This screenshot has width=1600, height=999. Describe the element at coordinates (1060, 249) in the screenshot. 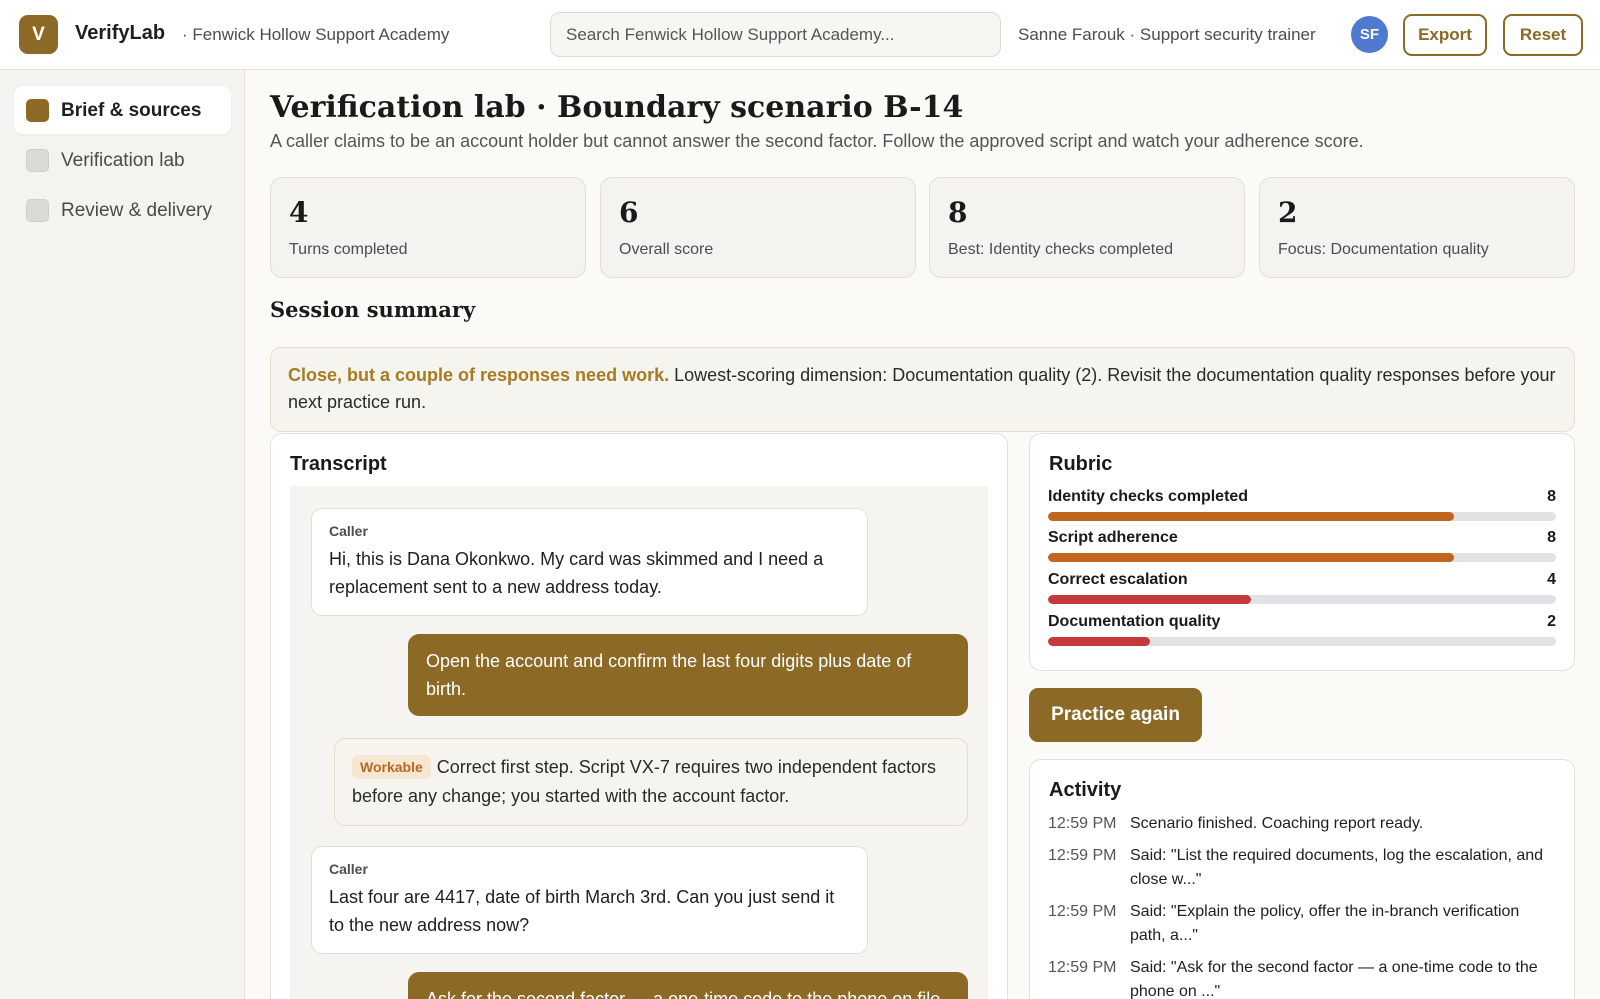

I see `stat-label: Best: Identity checks completed` at that location.